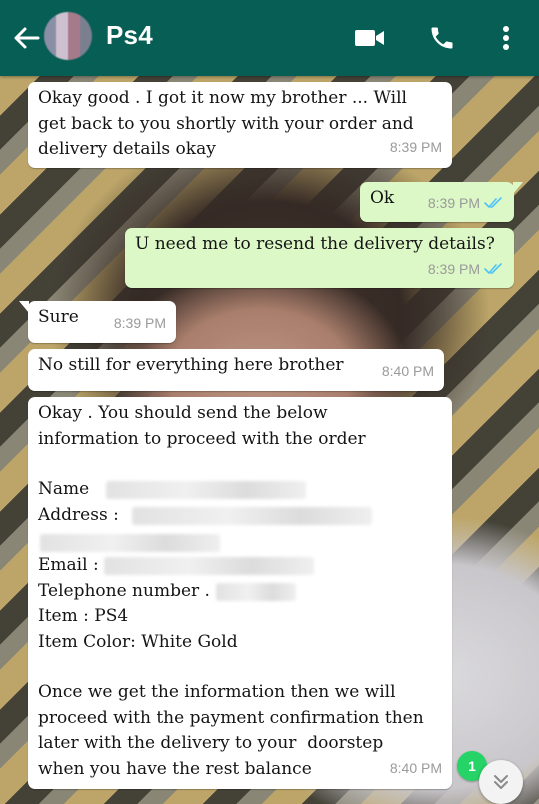  What do you see at coordinates (83, 616) in the screenshot?
I see `item-line: Item : PS4` at bounding box center [83, 616].